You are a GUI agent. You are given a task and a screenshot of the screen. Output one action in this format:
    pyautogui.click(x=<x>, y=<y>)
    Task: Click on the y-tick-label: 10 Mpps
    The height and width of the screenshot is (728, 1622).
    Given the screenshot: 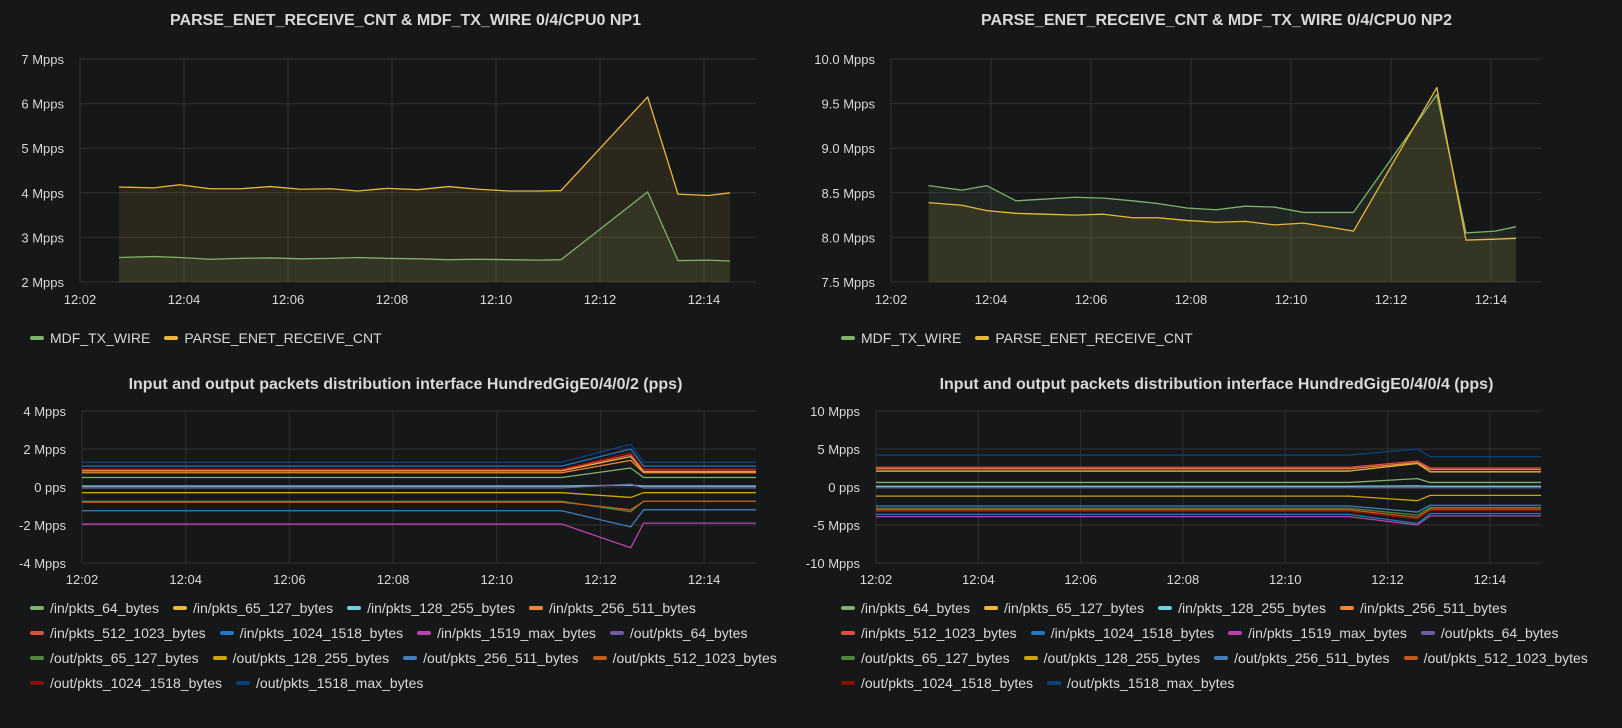 What is the action you would take?
    pyautogui.click(x=835, y=411)
    